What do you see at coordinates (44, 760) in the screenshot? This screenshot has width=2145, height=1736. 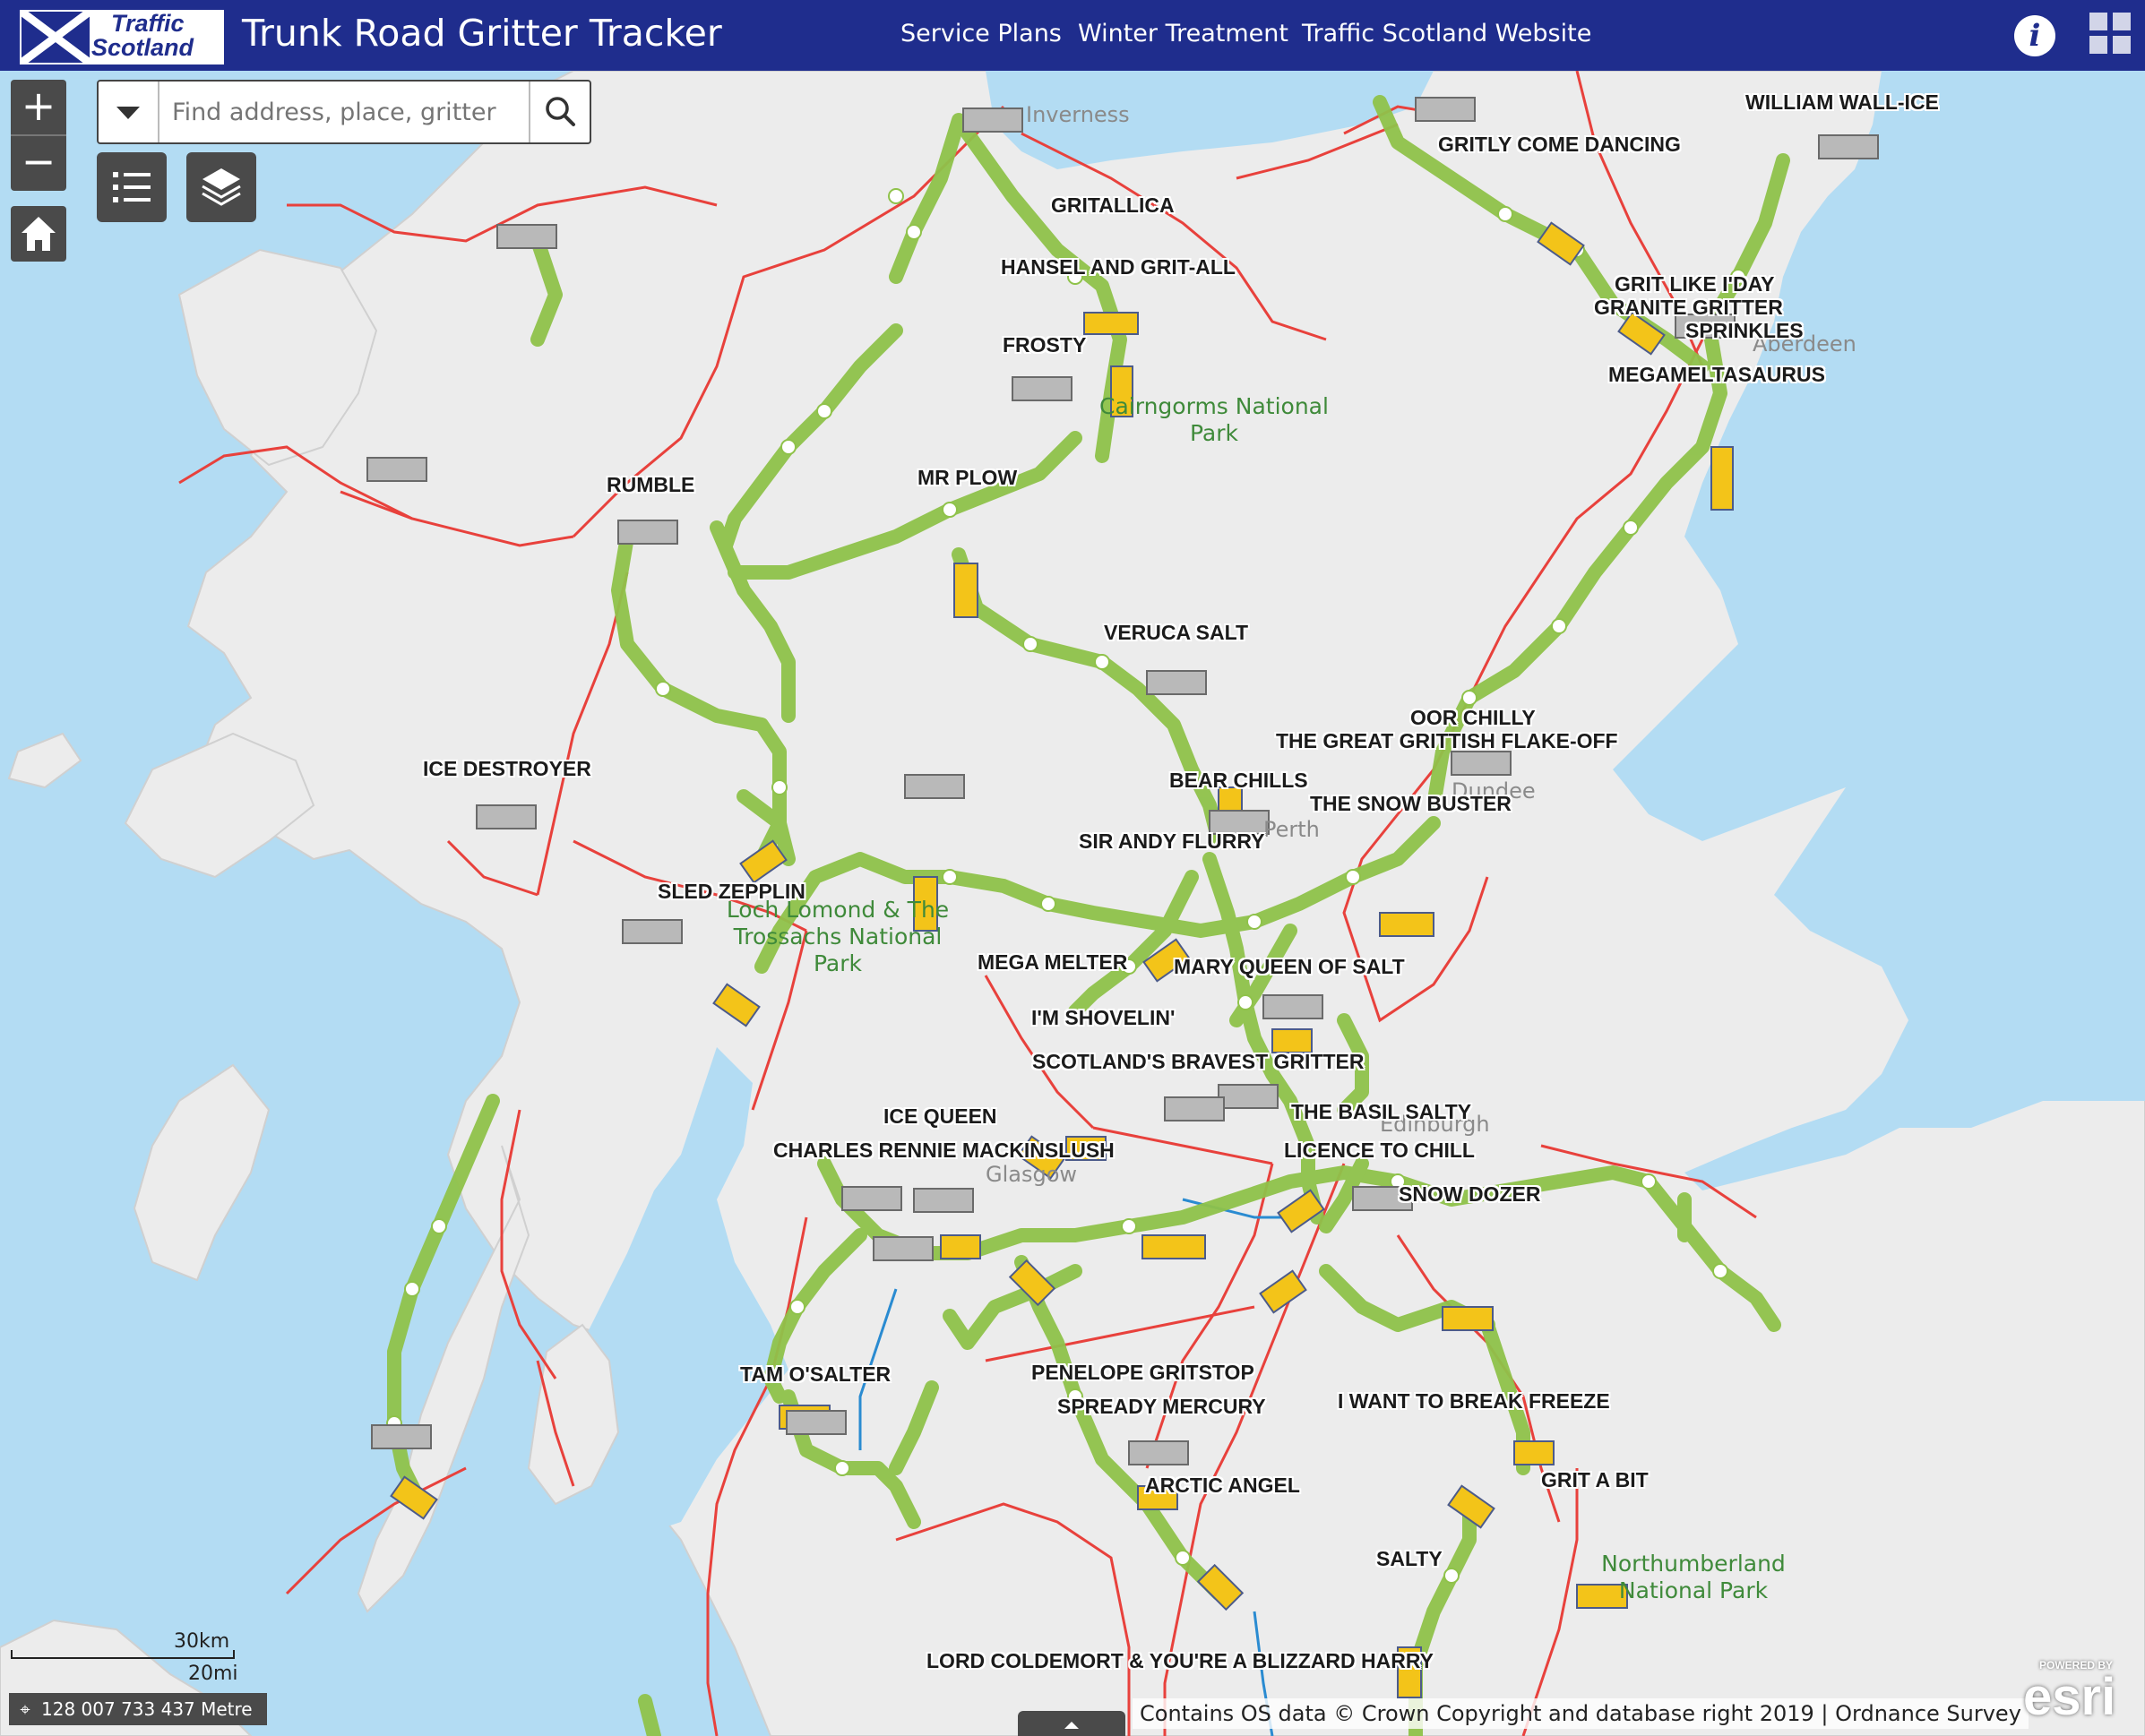 I see `coll-tiree` at bounding box center [44, 760].